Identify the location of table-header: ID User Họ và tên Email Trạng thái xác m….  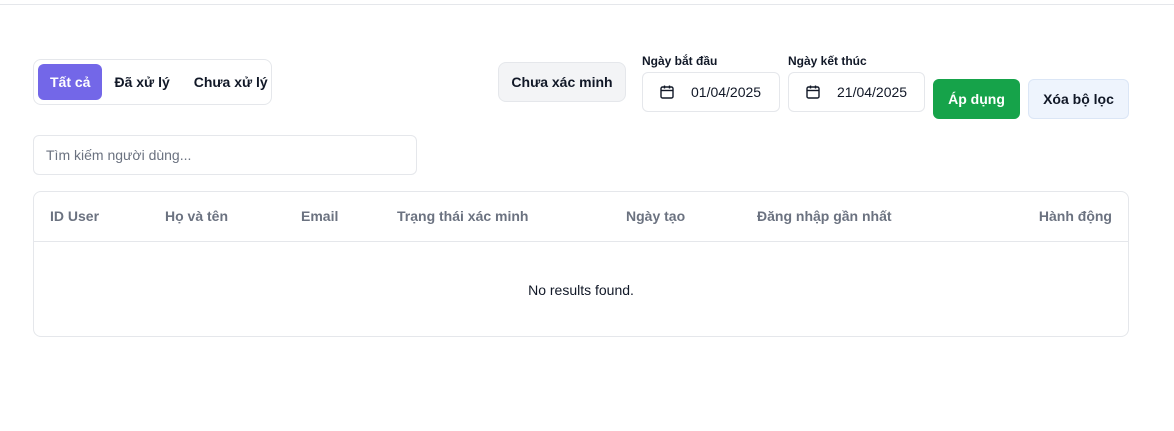
(581, 217).